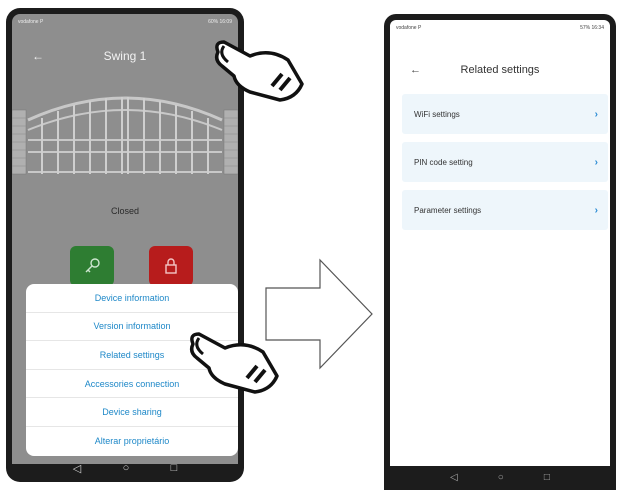  Describe the element at coordinates (124, 211) in the screenshot. I see `gate-status-label: Closed` at that location.